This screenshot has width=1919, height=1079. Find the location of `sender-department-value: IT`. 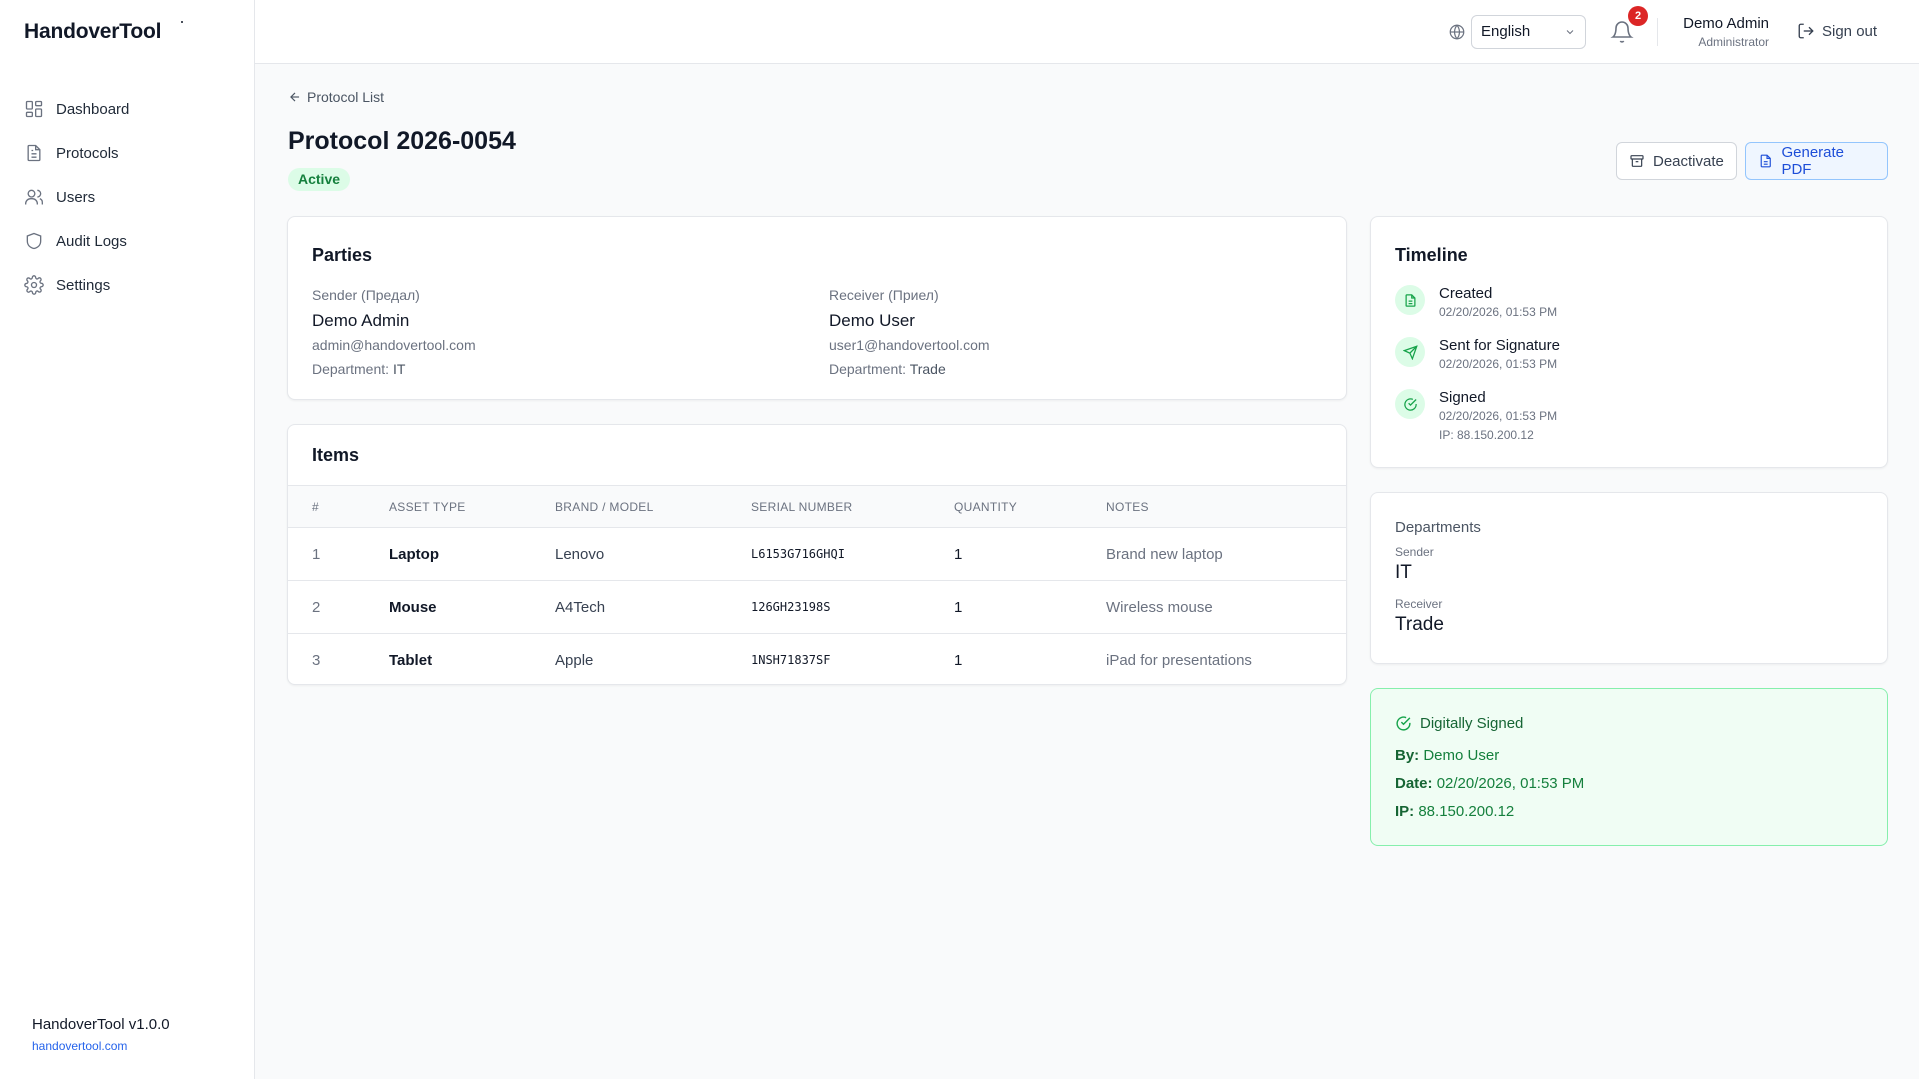

sender-department-value: IT is located at coordinates (399, 369).